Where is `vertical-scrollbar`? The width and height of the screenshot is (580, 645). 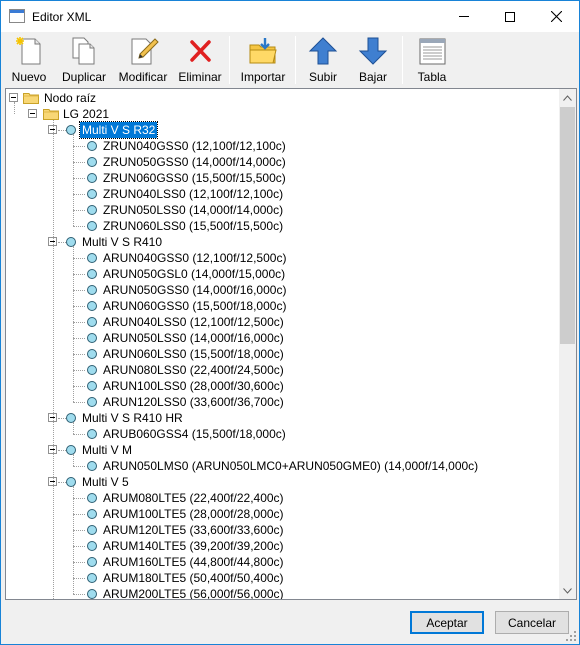
vertical-scrollbar is located at coordinates (567, 344).